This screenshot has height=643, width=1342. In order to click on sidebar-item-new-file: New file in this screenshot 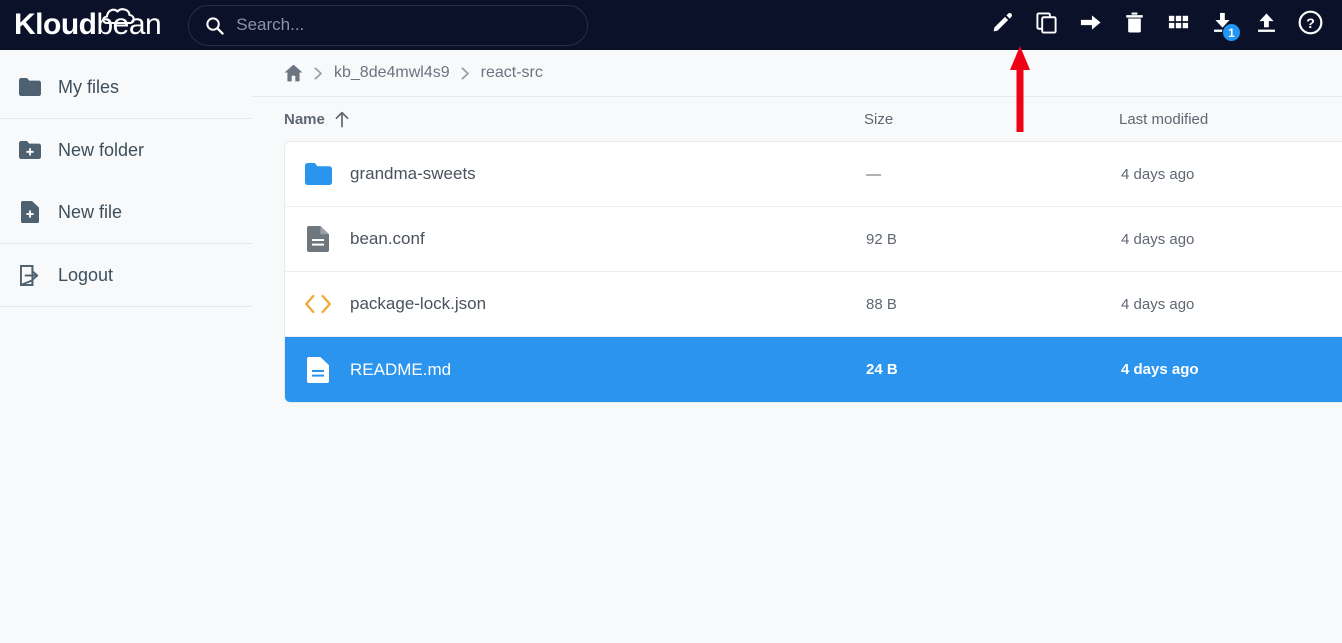, I will do `click(126, 212)`.